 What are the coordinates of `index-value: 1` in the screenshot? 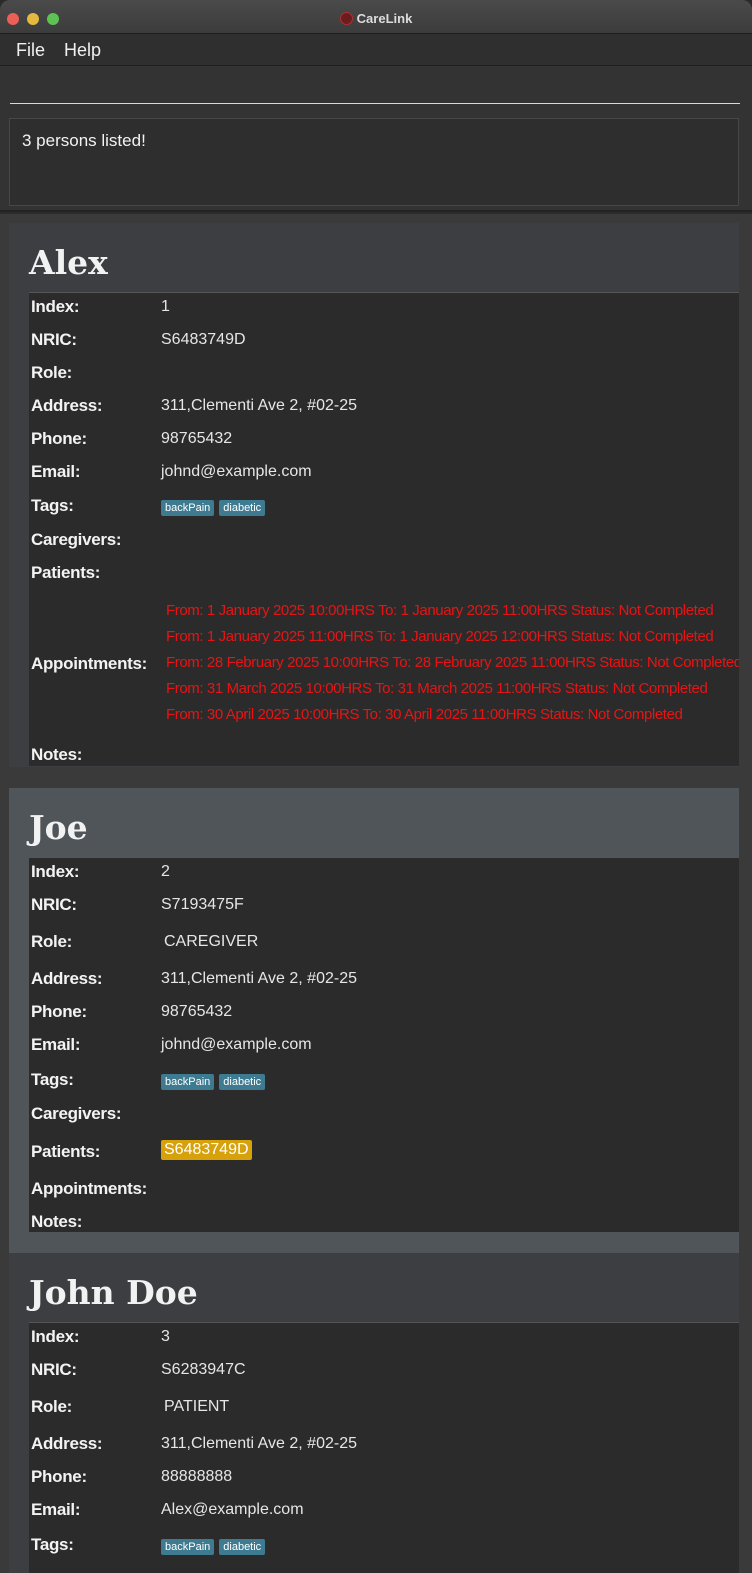 It's located at (165, 306).